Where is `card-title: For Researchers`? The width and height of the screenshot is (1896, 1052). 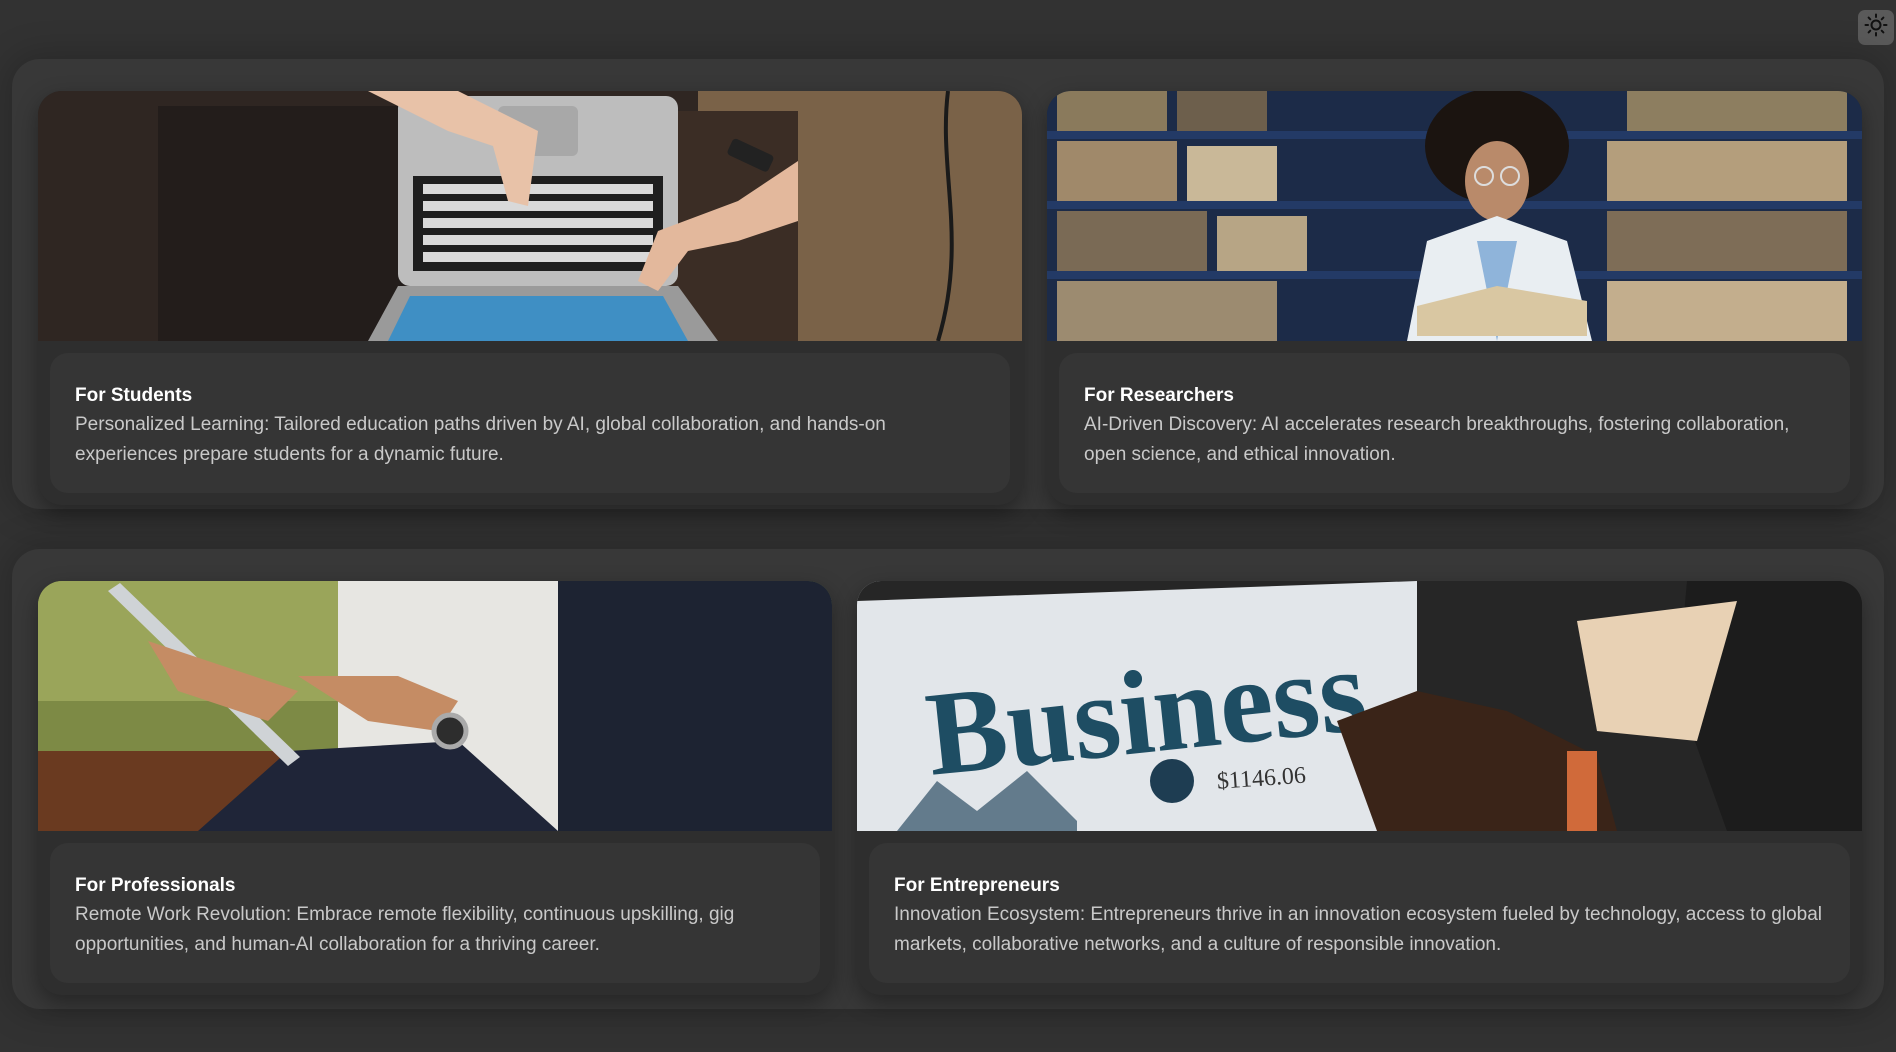 card-title: For Researchers is located at coordinates (1159, 395).